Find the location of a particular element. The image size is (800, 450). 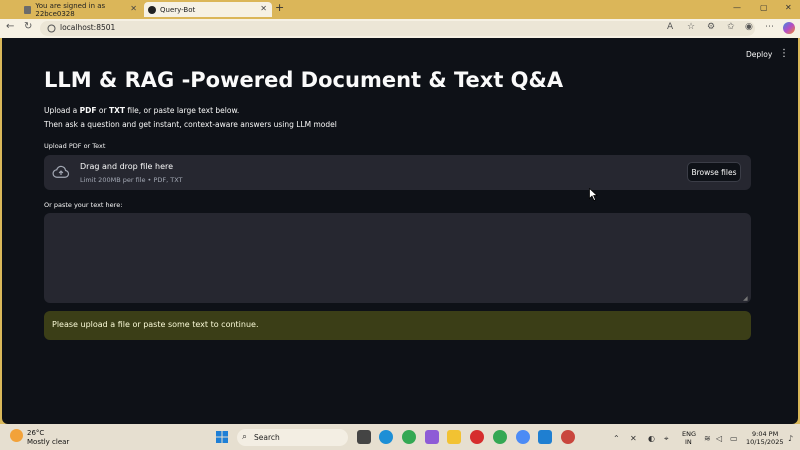

clock-date: 10/15/2025 is located at coordinates (764, 442).